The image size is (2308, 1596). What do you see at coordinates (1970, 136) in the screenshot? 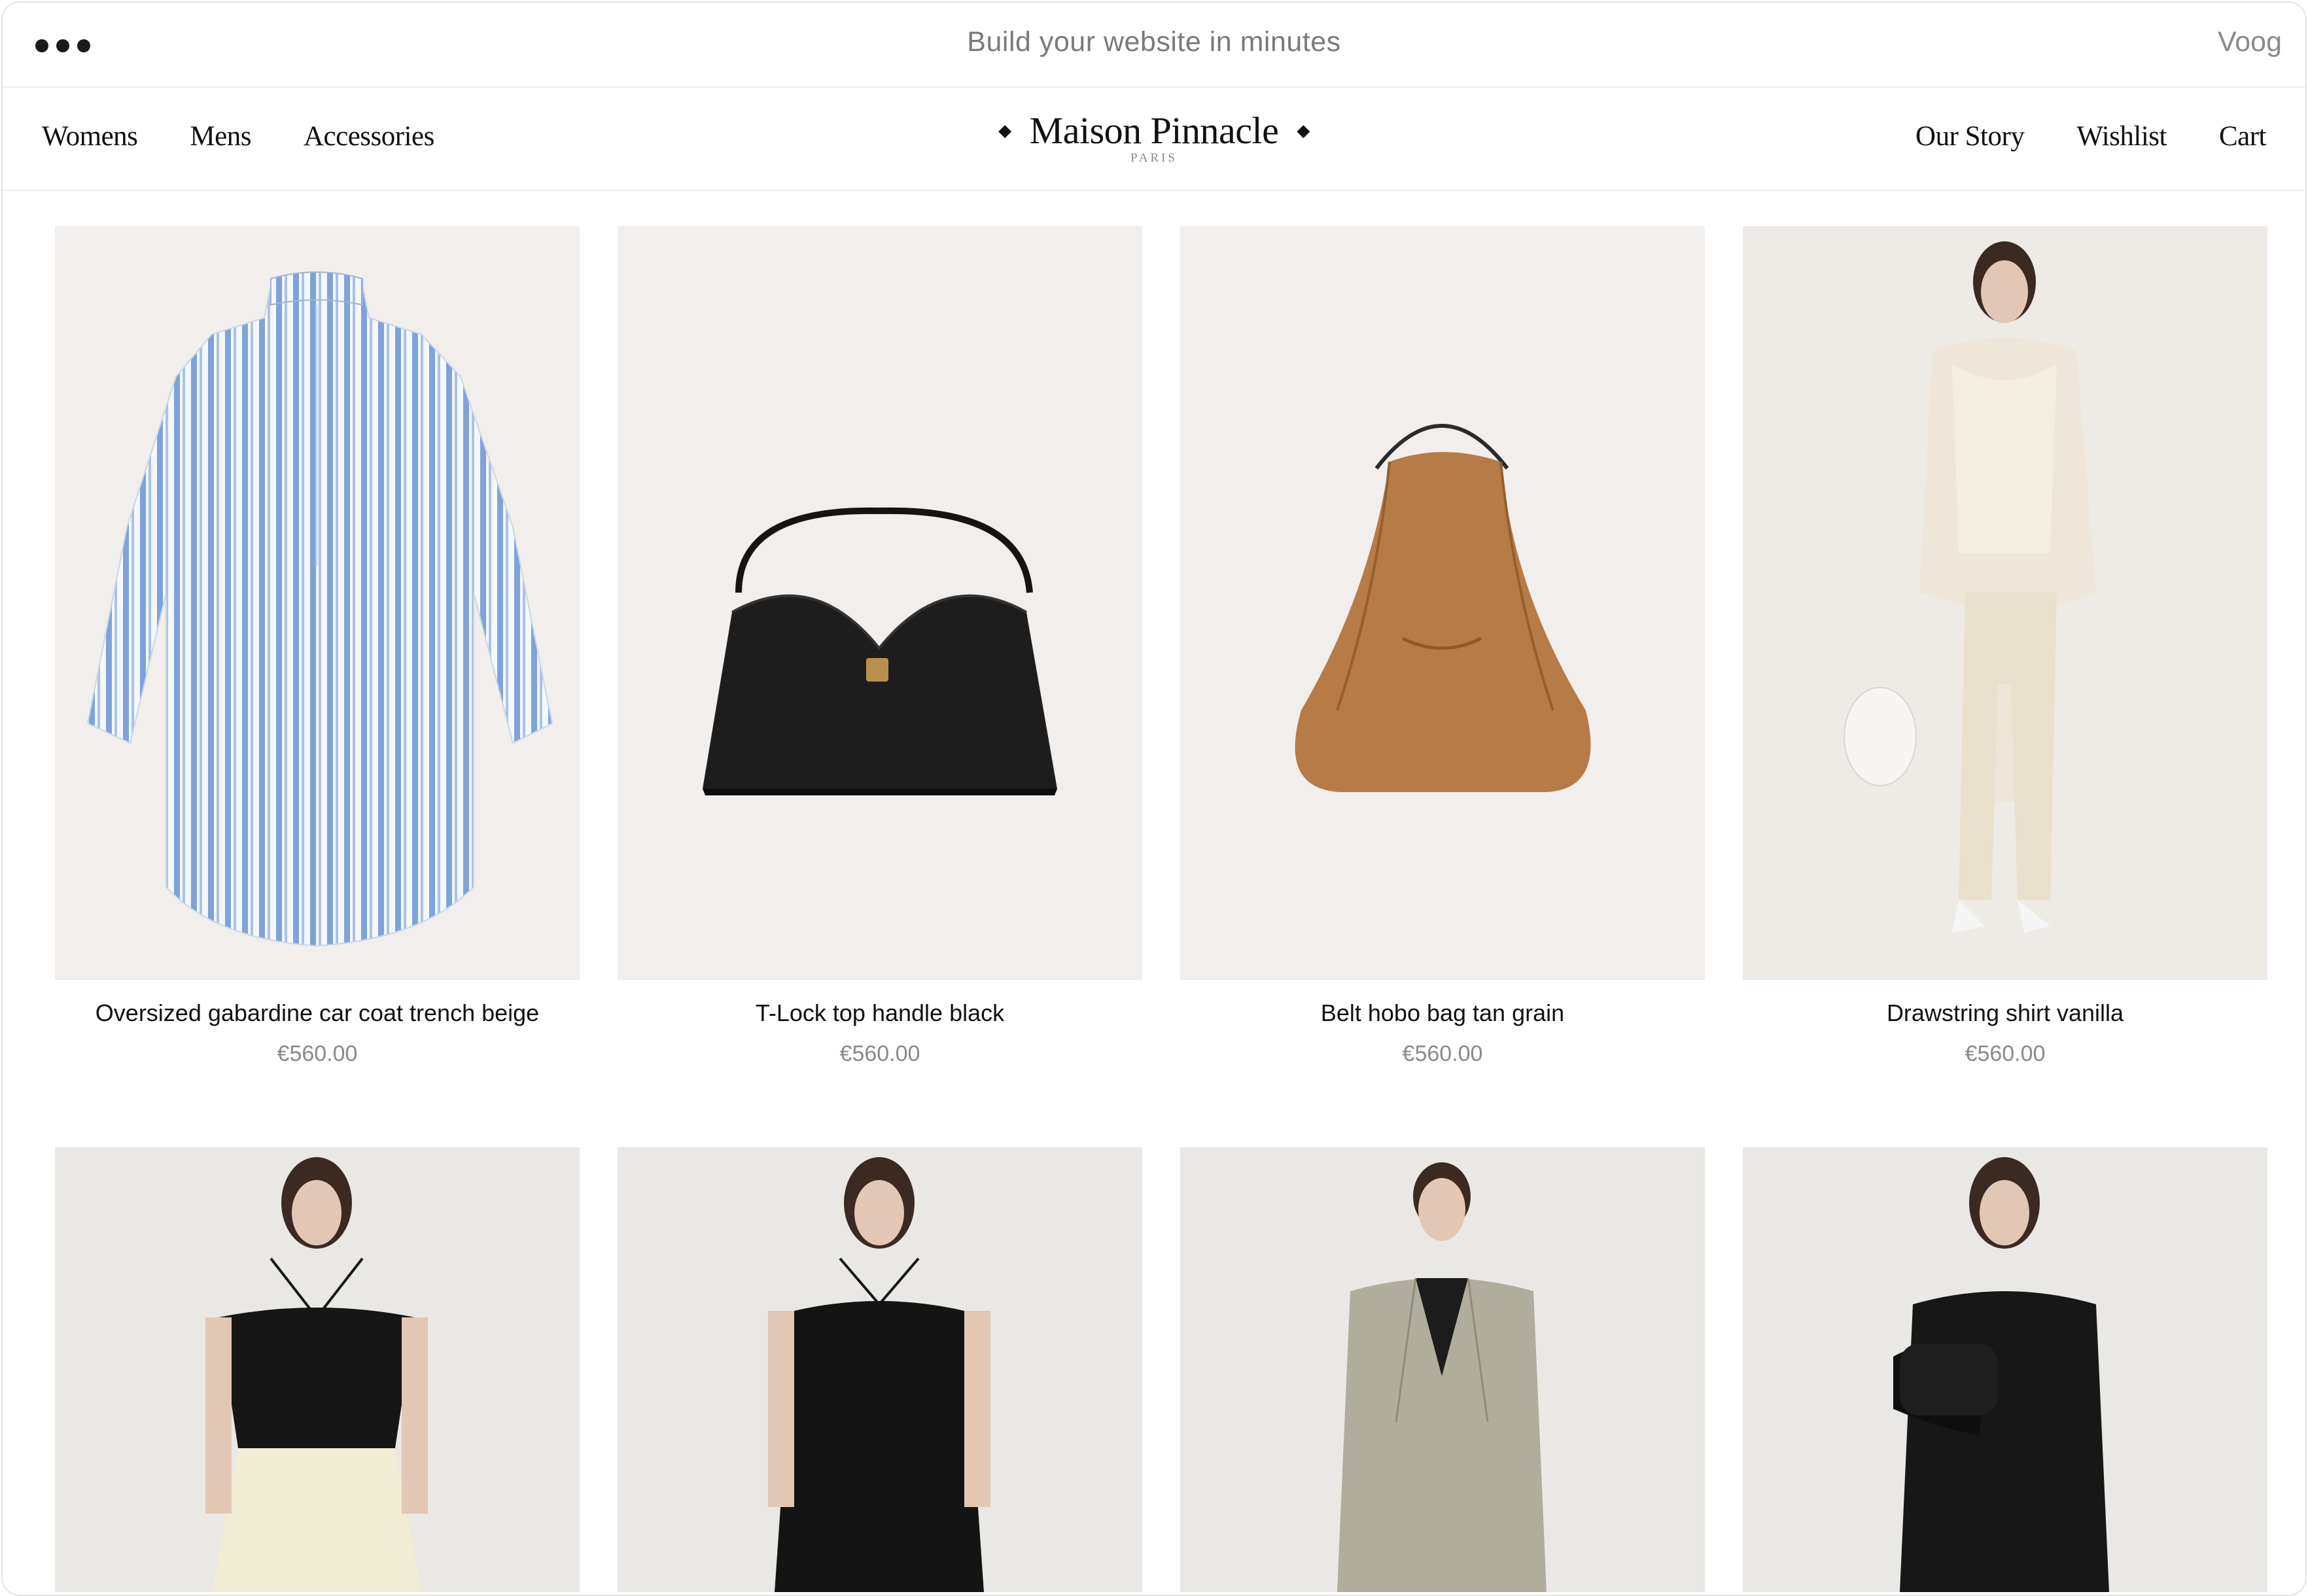
I see `nav-our-story: Our Story` at bounding box center [1970, 136].